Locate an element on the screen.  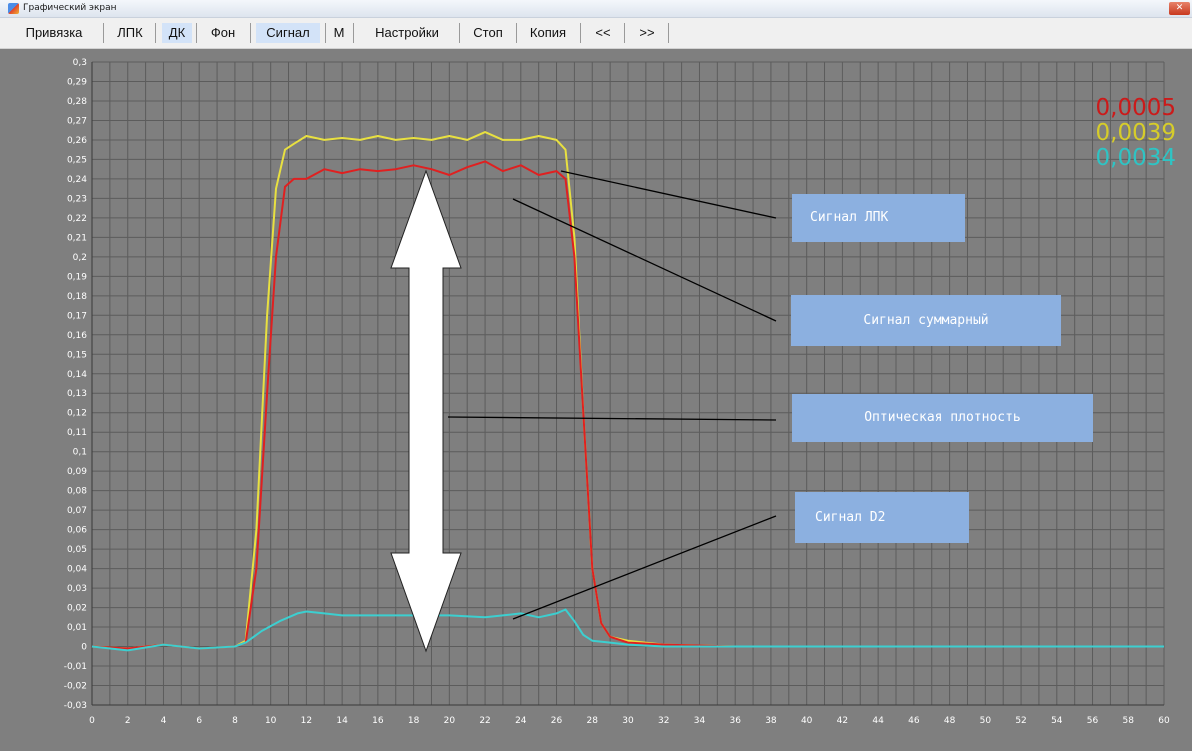
x-tick-label: 54 is located at coordinates (1057, 721).